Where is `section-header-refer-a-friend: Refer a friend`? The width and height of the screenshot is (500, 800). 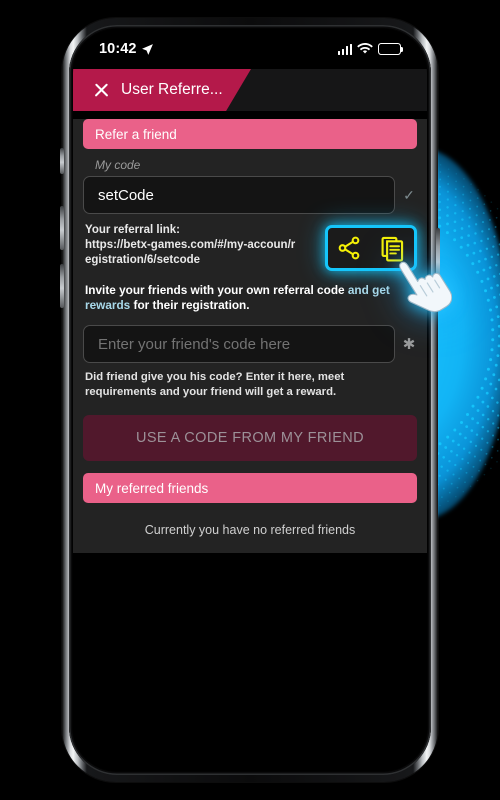 section-header-refer-a-friend: Refer a friend is located at coordinates (250, 134).